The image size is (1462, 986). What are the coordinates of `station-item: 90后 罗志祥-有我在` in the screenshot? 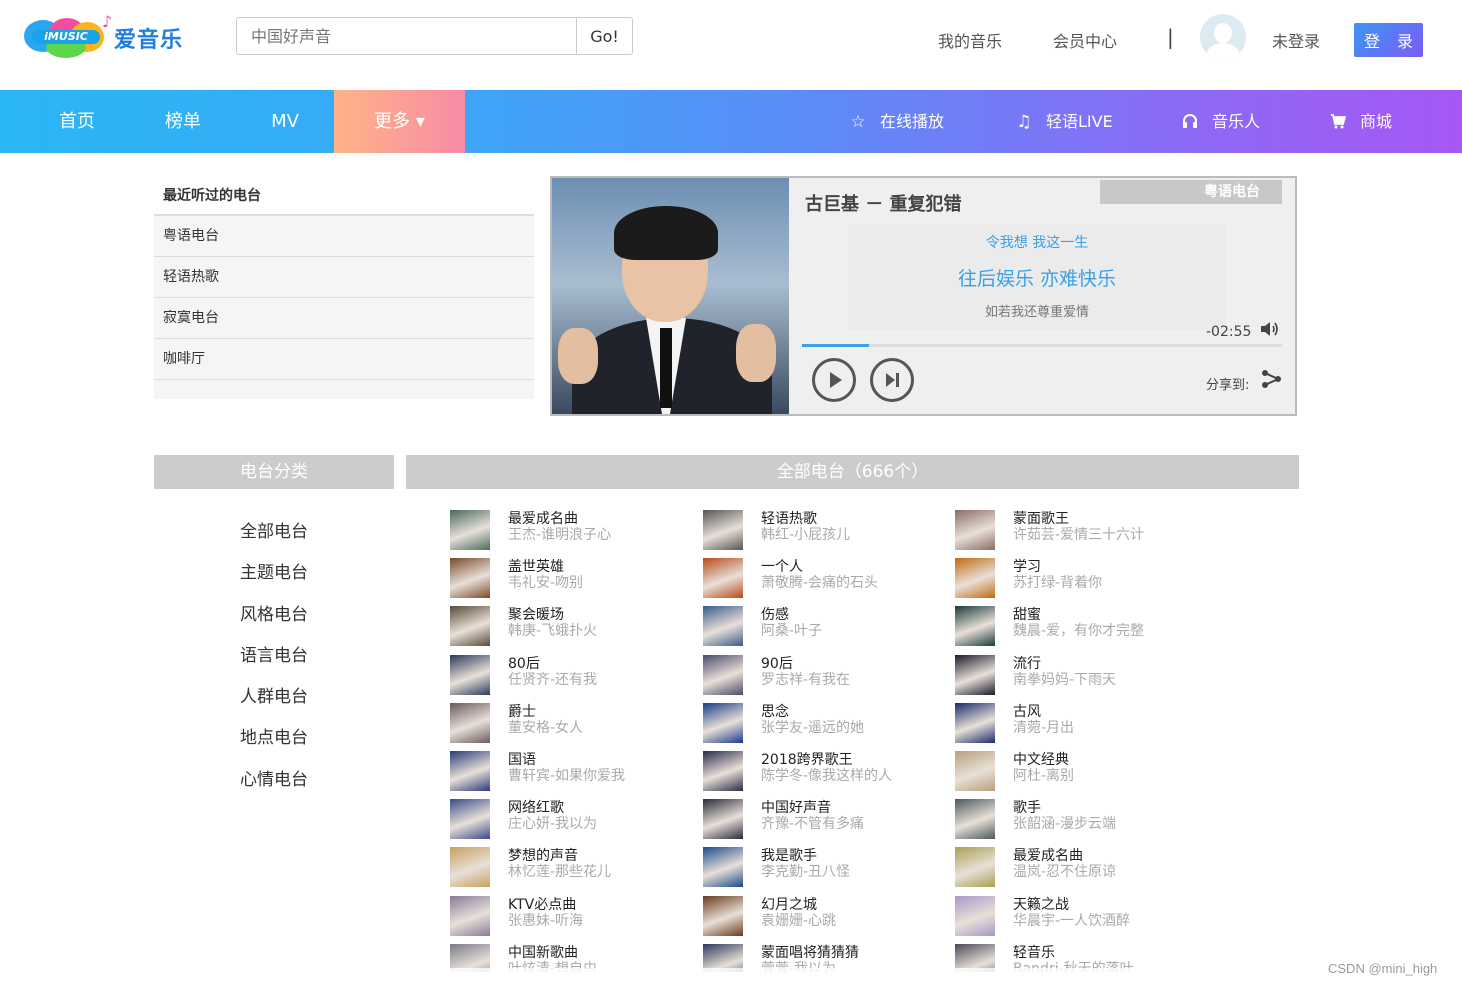 It's located at (828, 674).